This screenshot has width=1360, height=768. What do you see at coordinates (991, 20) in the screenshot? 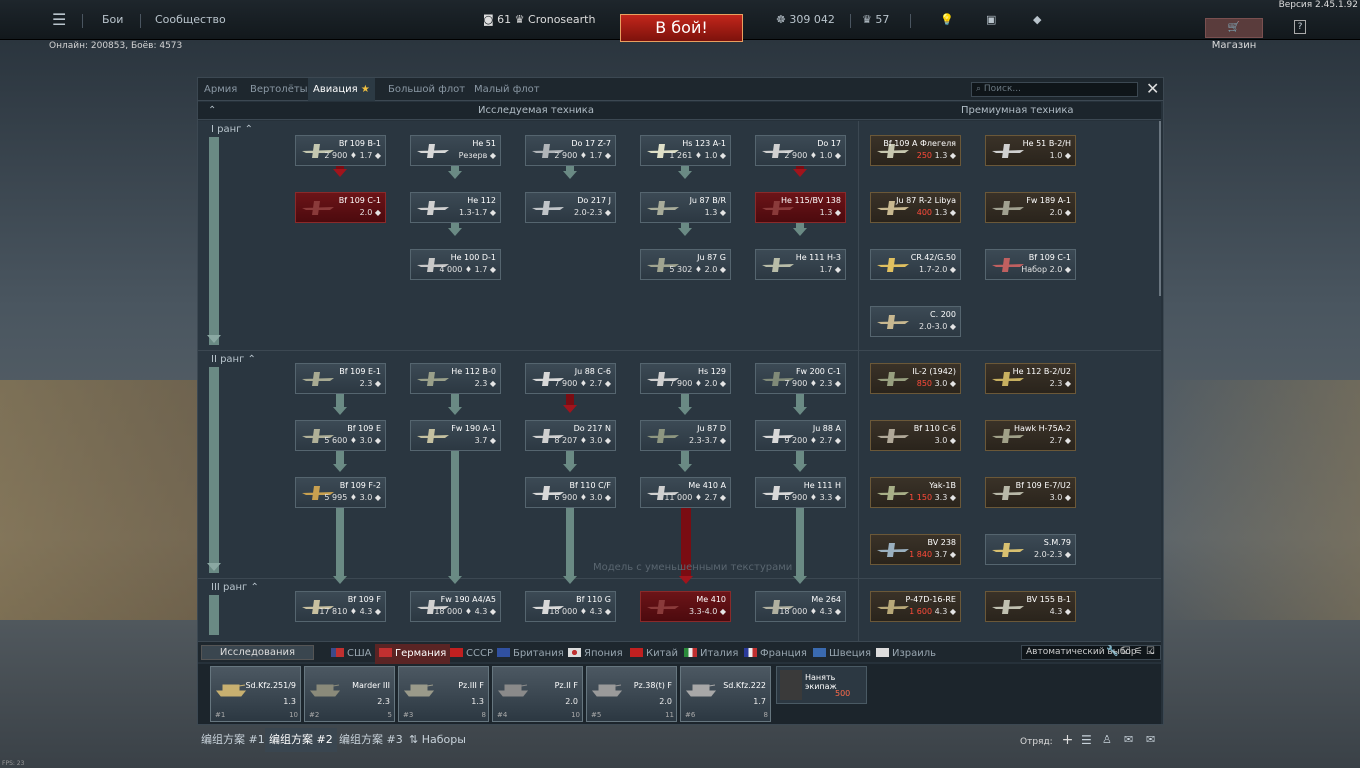
I see `chest-icon: ▣` at bounding box center [991, 20].